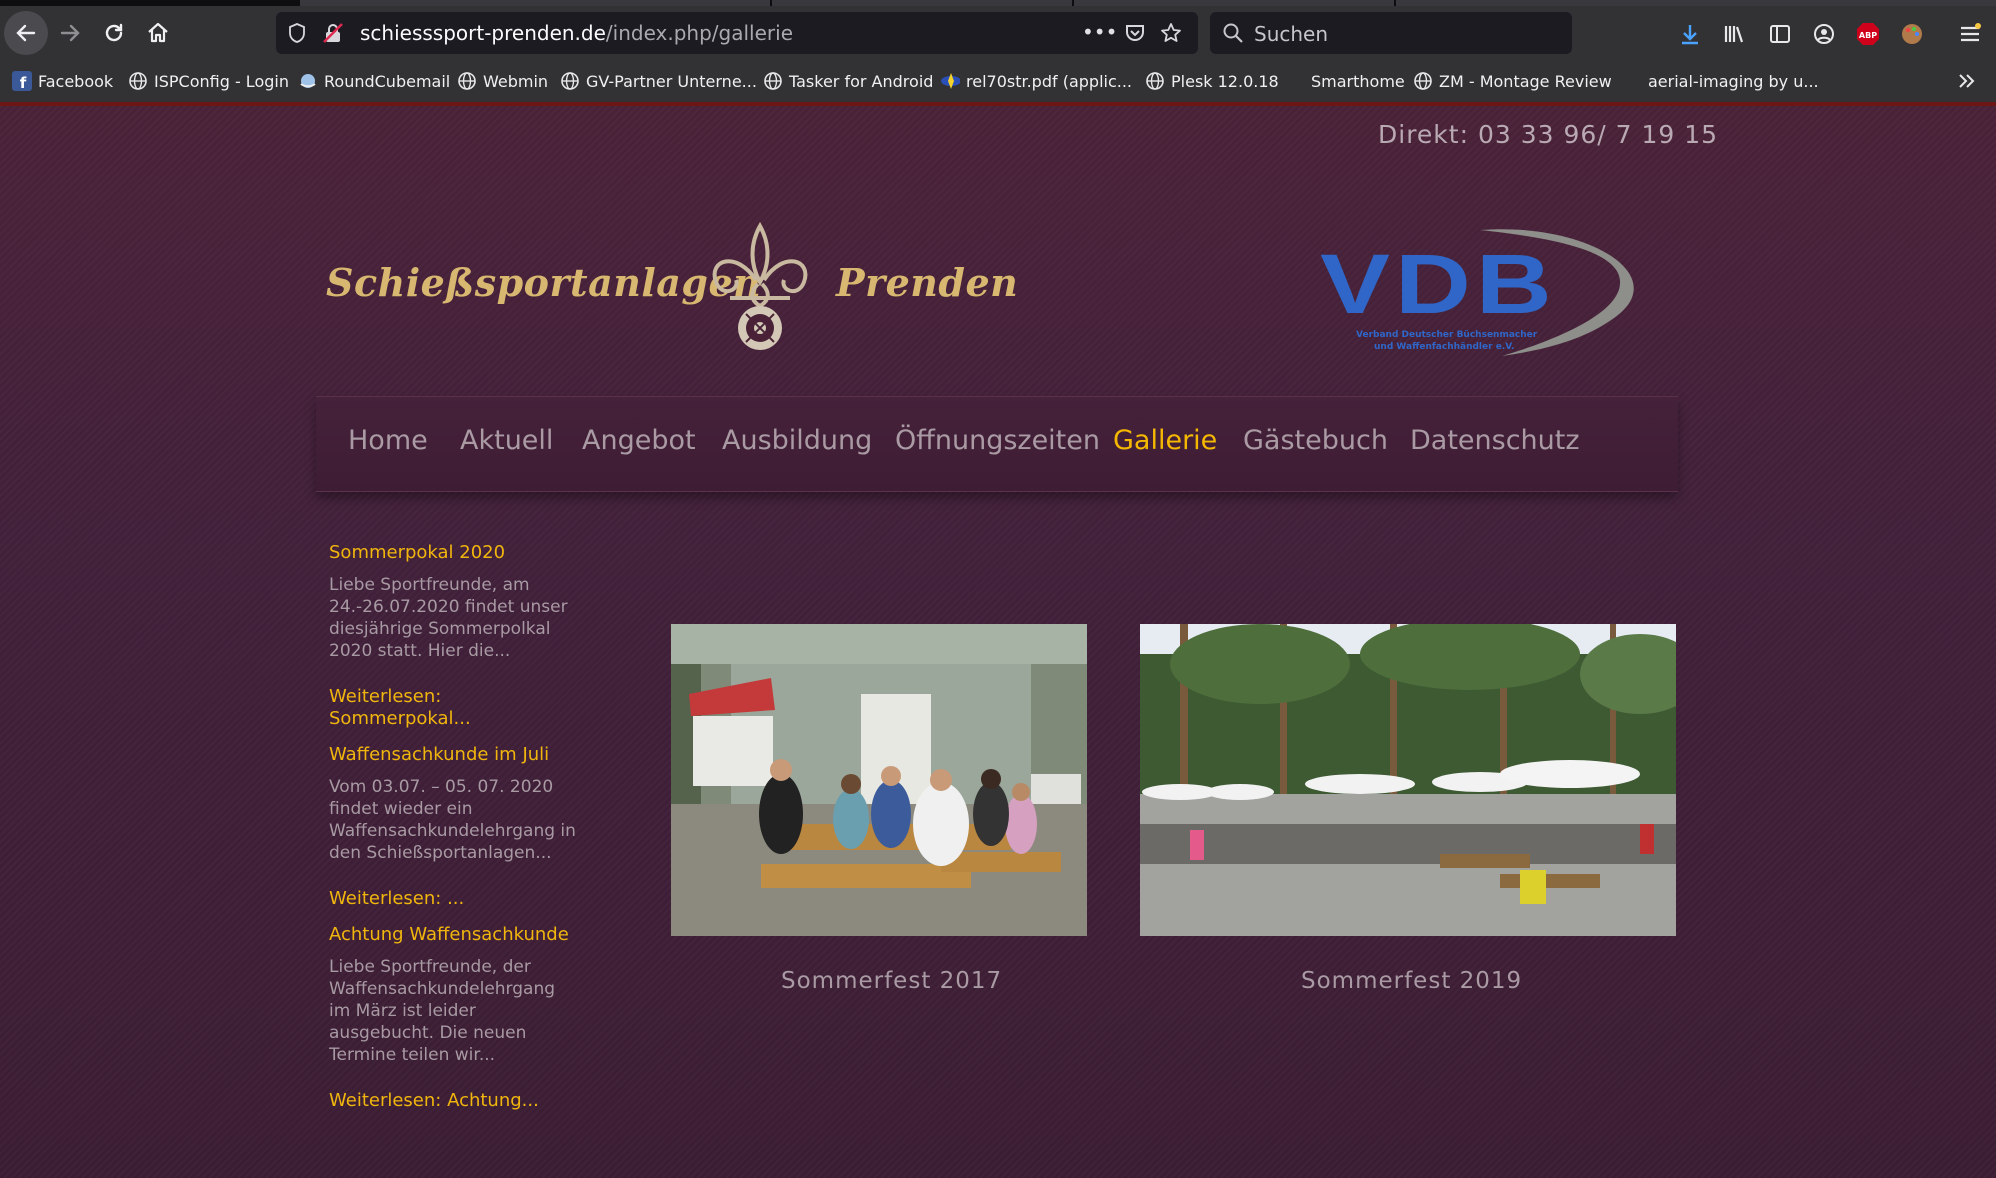  I want to click on news-title: Sommerpokal 2020, so click(417, 552).